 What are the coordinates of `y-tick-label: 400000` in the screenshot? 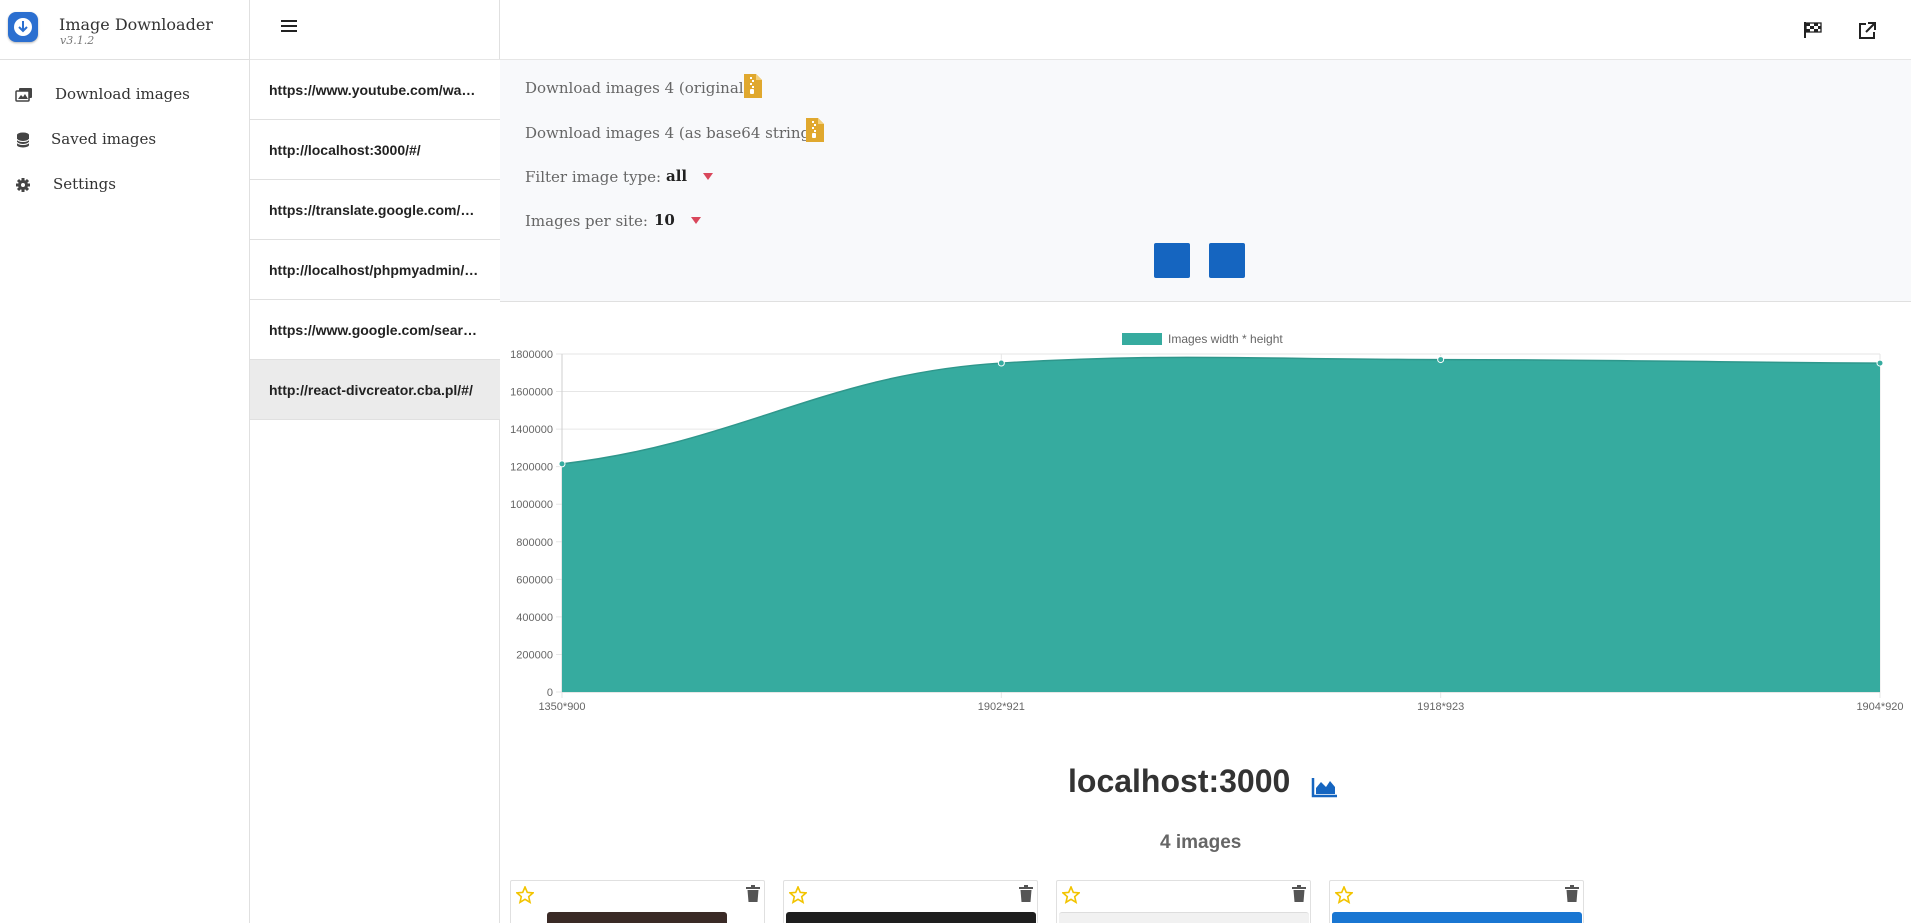 It's located at (534, 618).